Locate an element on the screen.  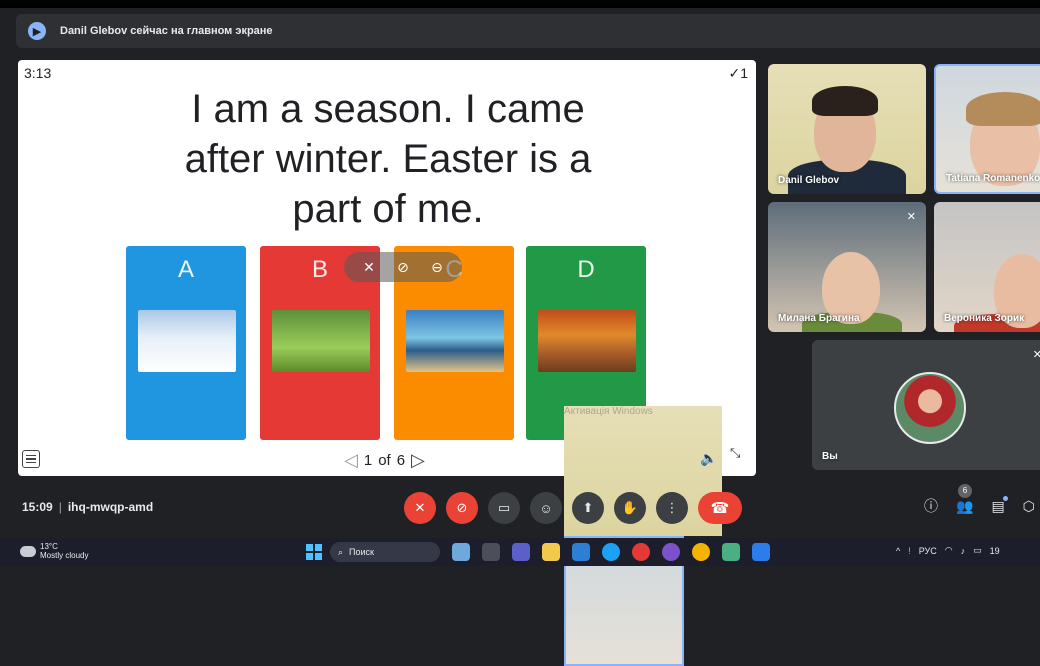
presentation-off-icon: ⊘ is located at coordinates (403, 267).